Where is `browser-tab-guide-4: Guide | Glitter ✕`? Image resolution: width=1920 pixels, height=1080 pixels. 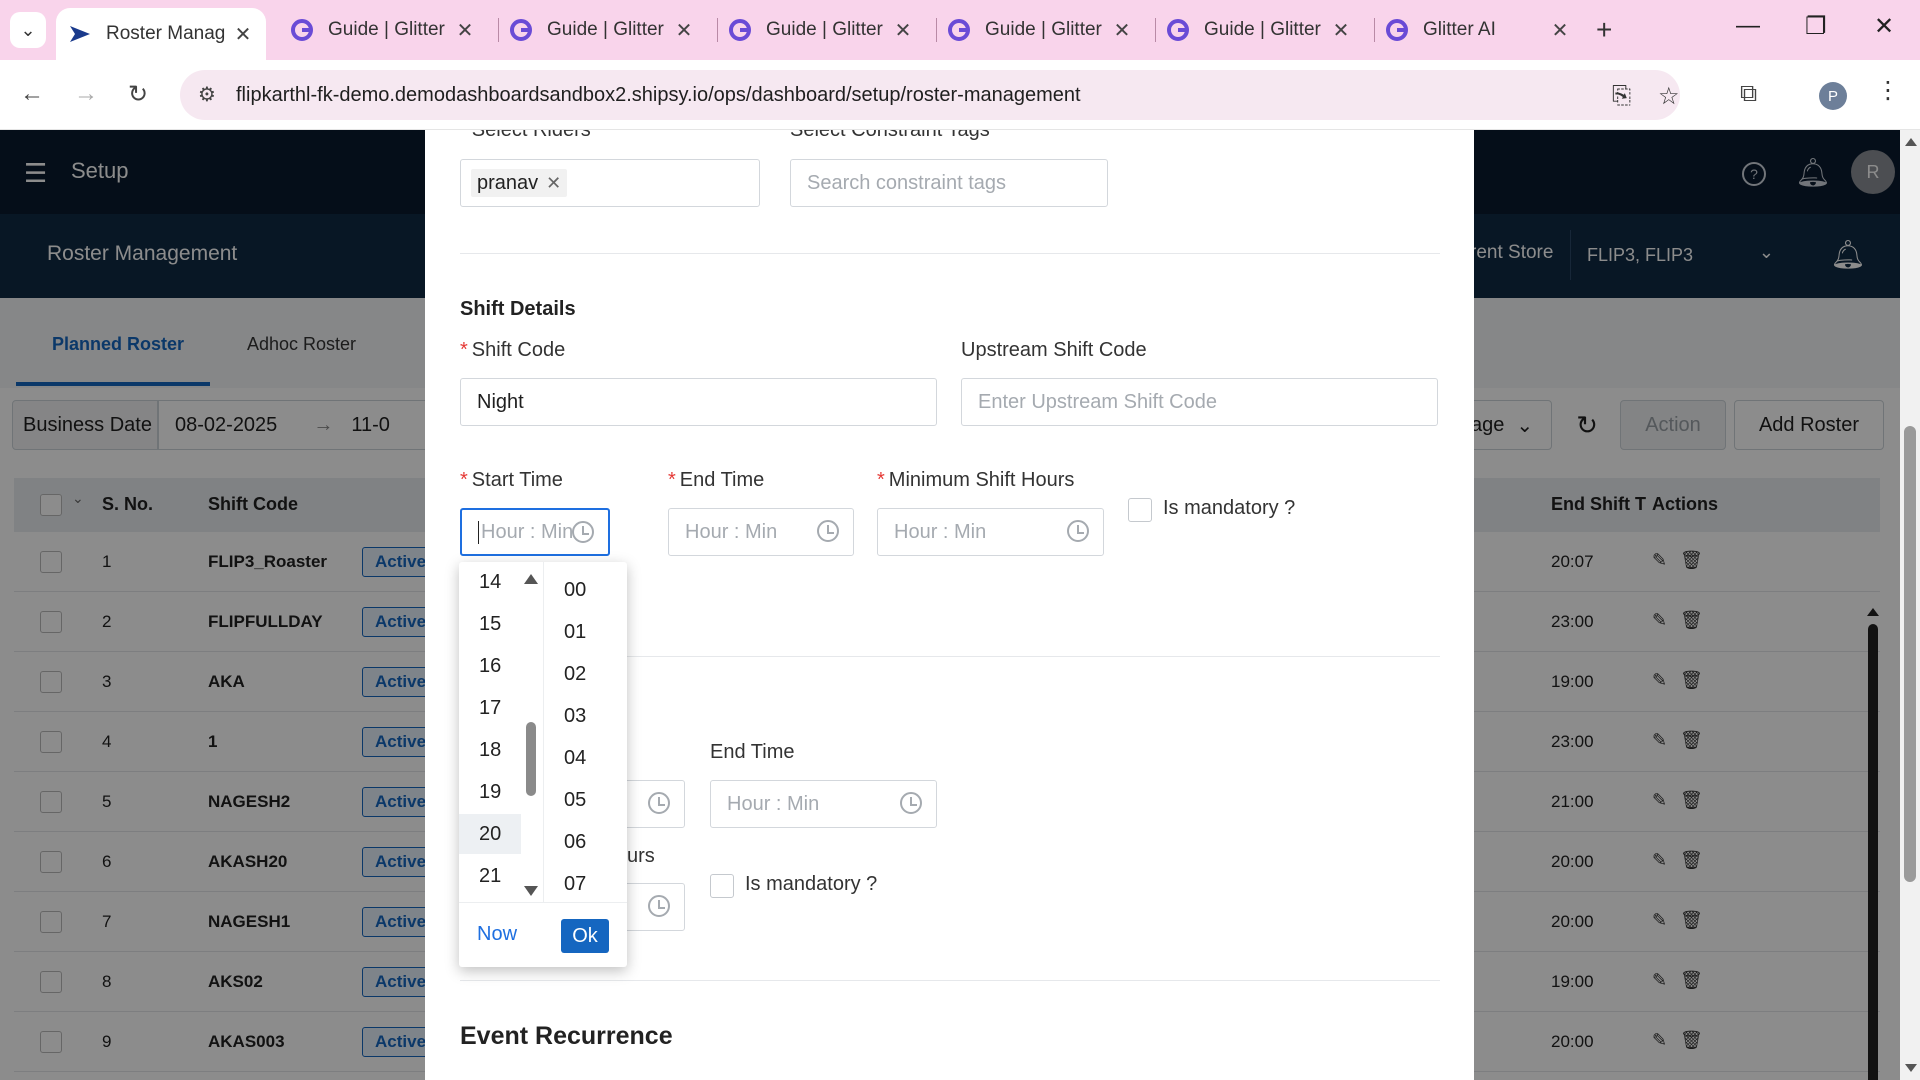
browser-tab-guide-4: Guide | Glitter ✕ is located at coordinates (1040, 30).